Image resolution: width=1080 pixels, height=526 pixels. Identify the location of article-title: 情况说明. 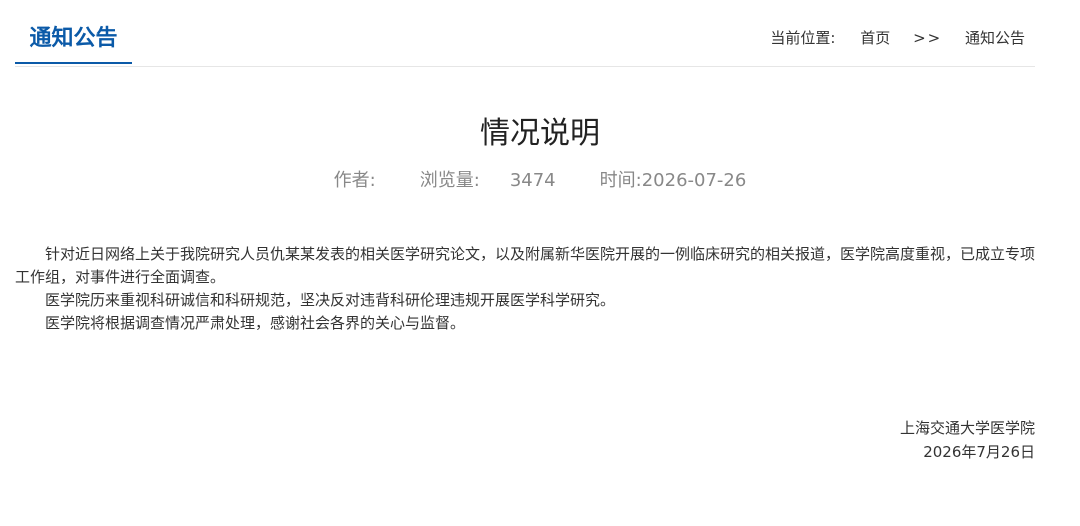
(540, 133).